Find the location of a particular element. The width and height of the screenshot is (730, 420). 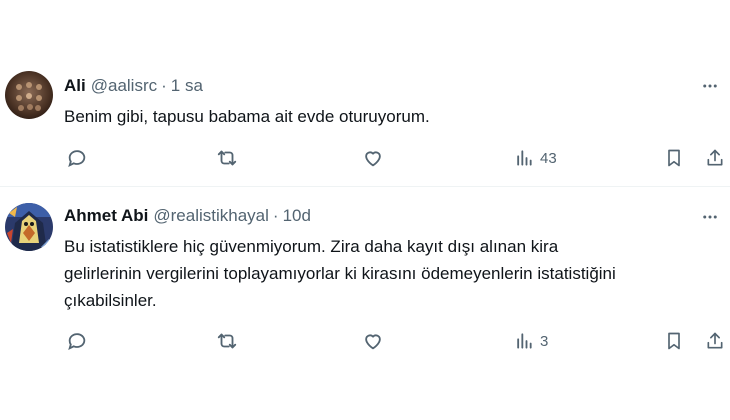

top-blank-area is located at coordinates (365, 29).